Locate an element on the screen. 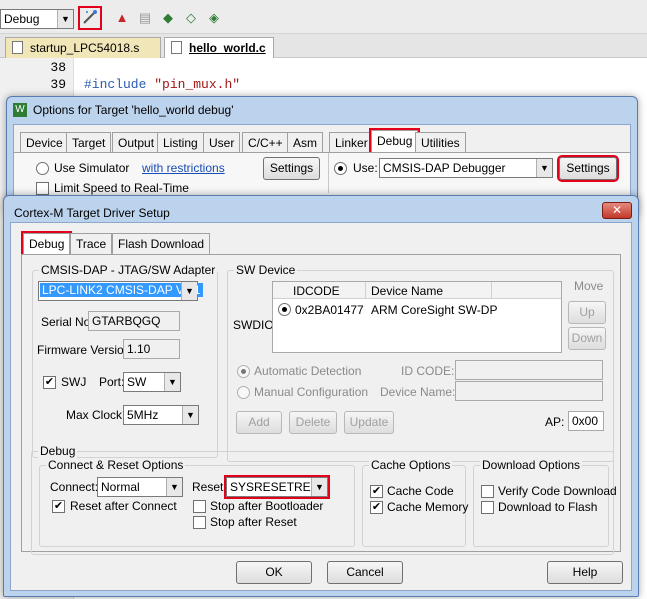  connect-label: Connect: is located at coordinates (74, 487).